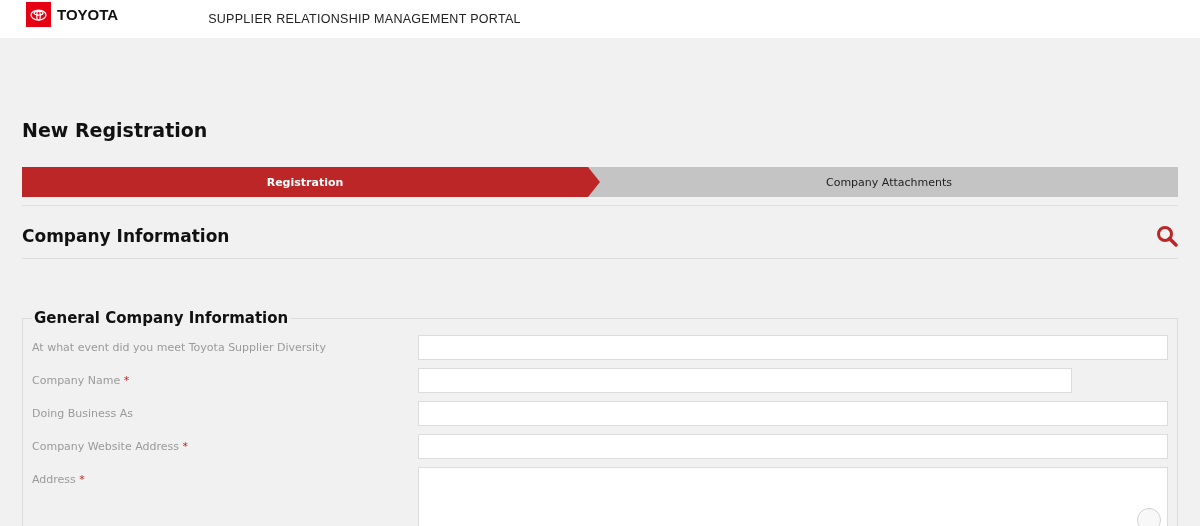 This screenshot has width=1200, height=526. I want to click on brand-name: TOYOTA, so click(88, 14).